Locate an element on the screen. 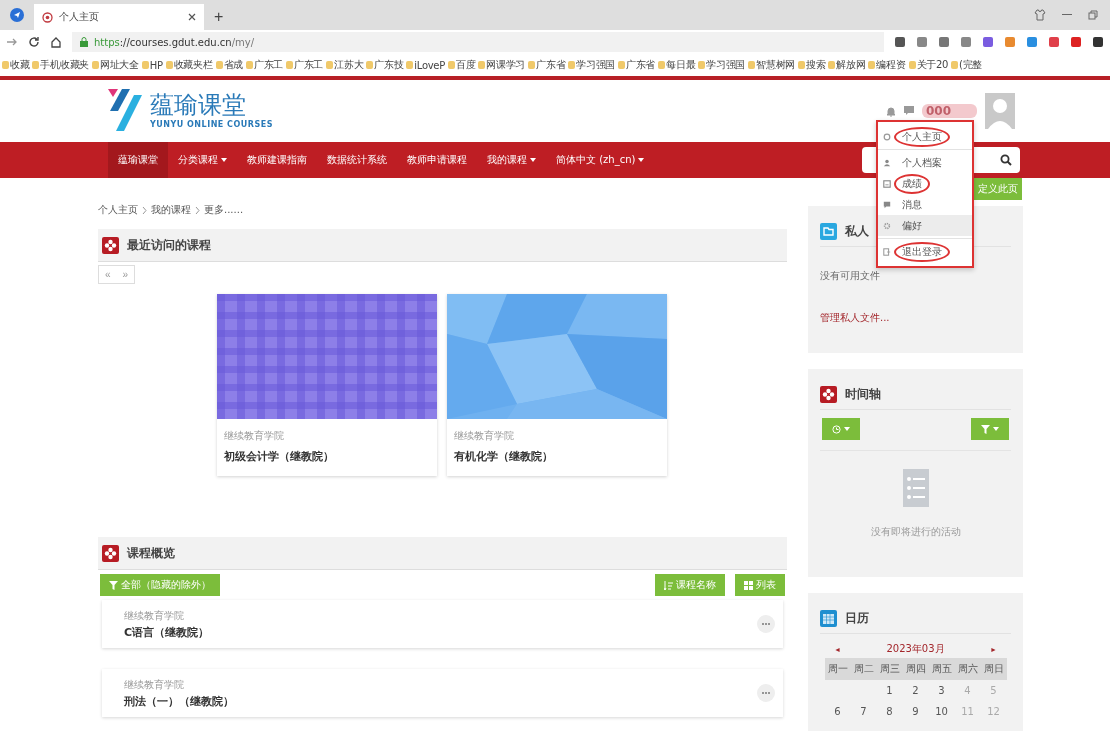  course-card: 继续教育学院 有机化学（继教院） is located at coordinates (557, 385).